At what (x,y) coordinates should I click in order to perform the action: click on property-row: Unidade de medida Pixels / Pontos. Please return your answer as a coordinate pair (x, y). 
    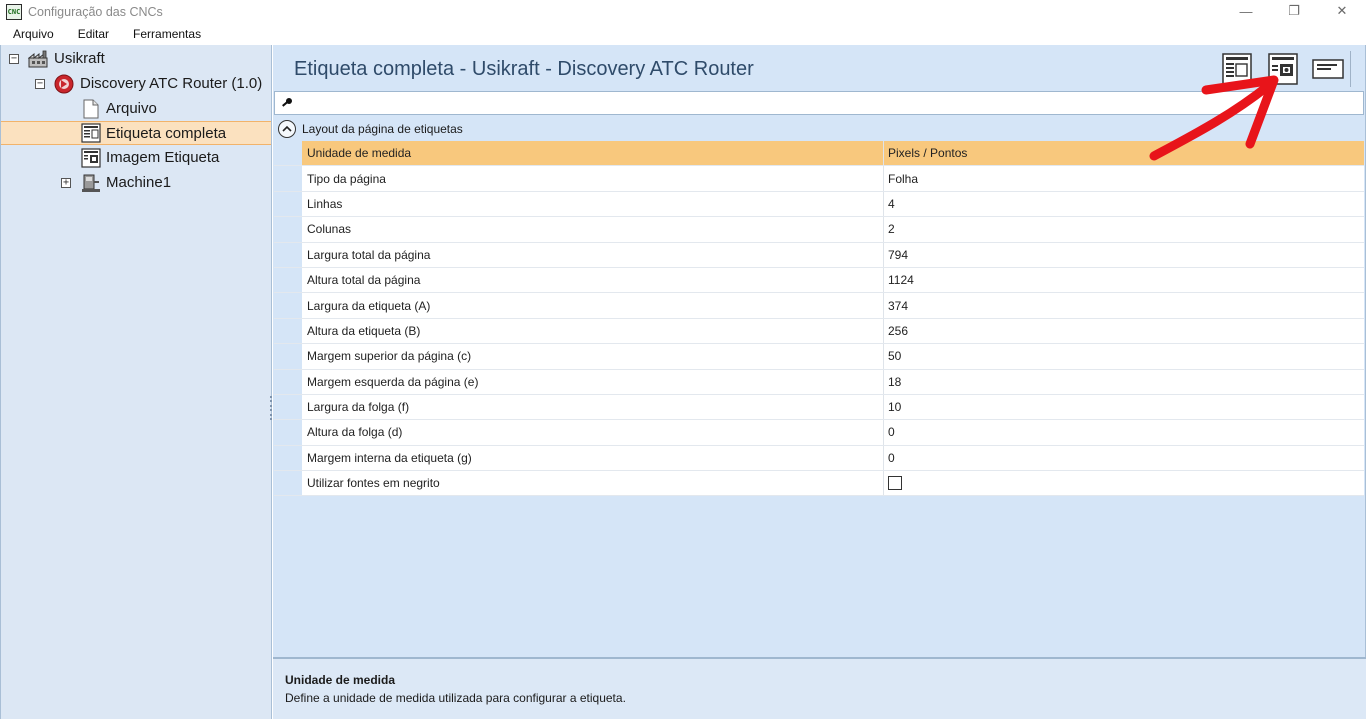
    Looking at the image, I should click on (819, 154).